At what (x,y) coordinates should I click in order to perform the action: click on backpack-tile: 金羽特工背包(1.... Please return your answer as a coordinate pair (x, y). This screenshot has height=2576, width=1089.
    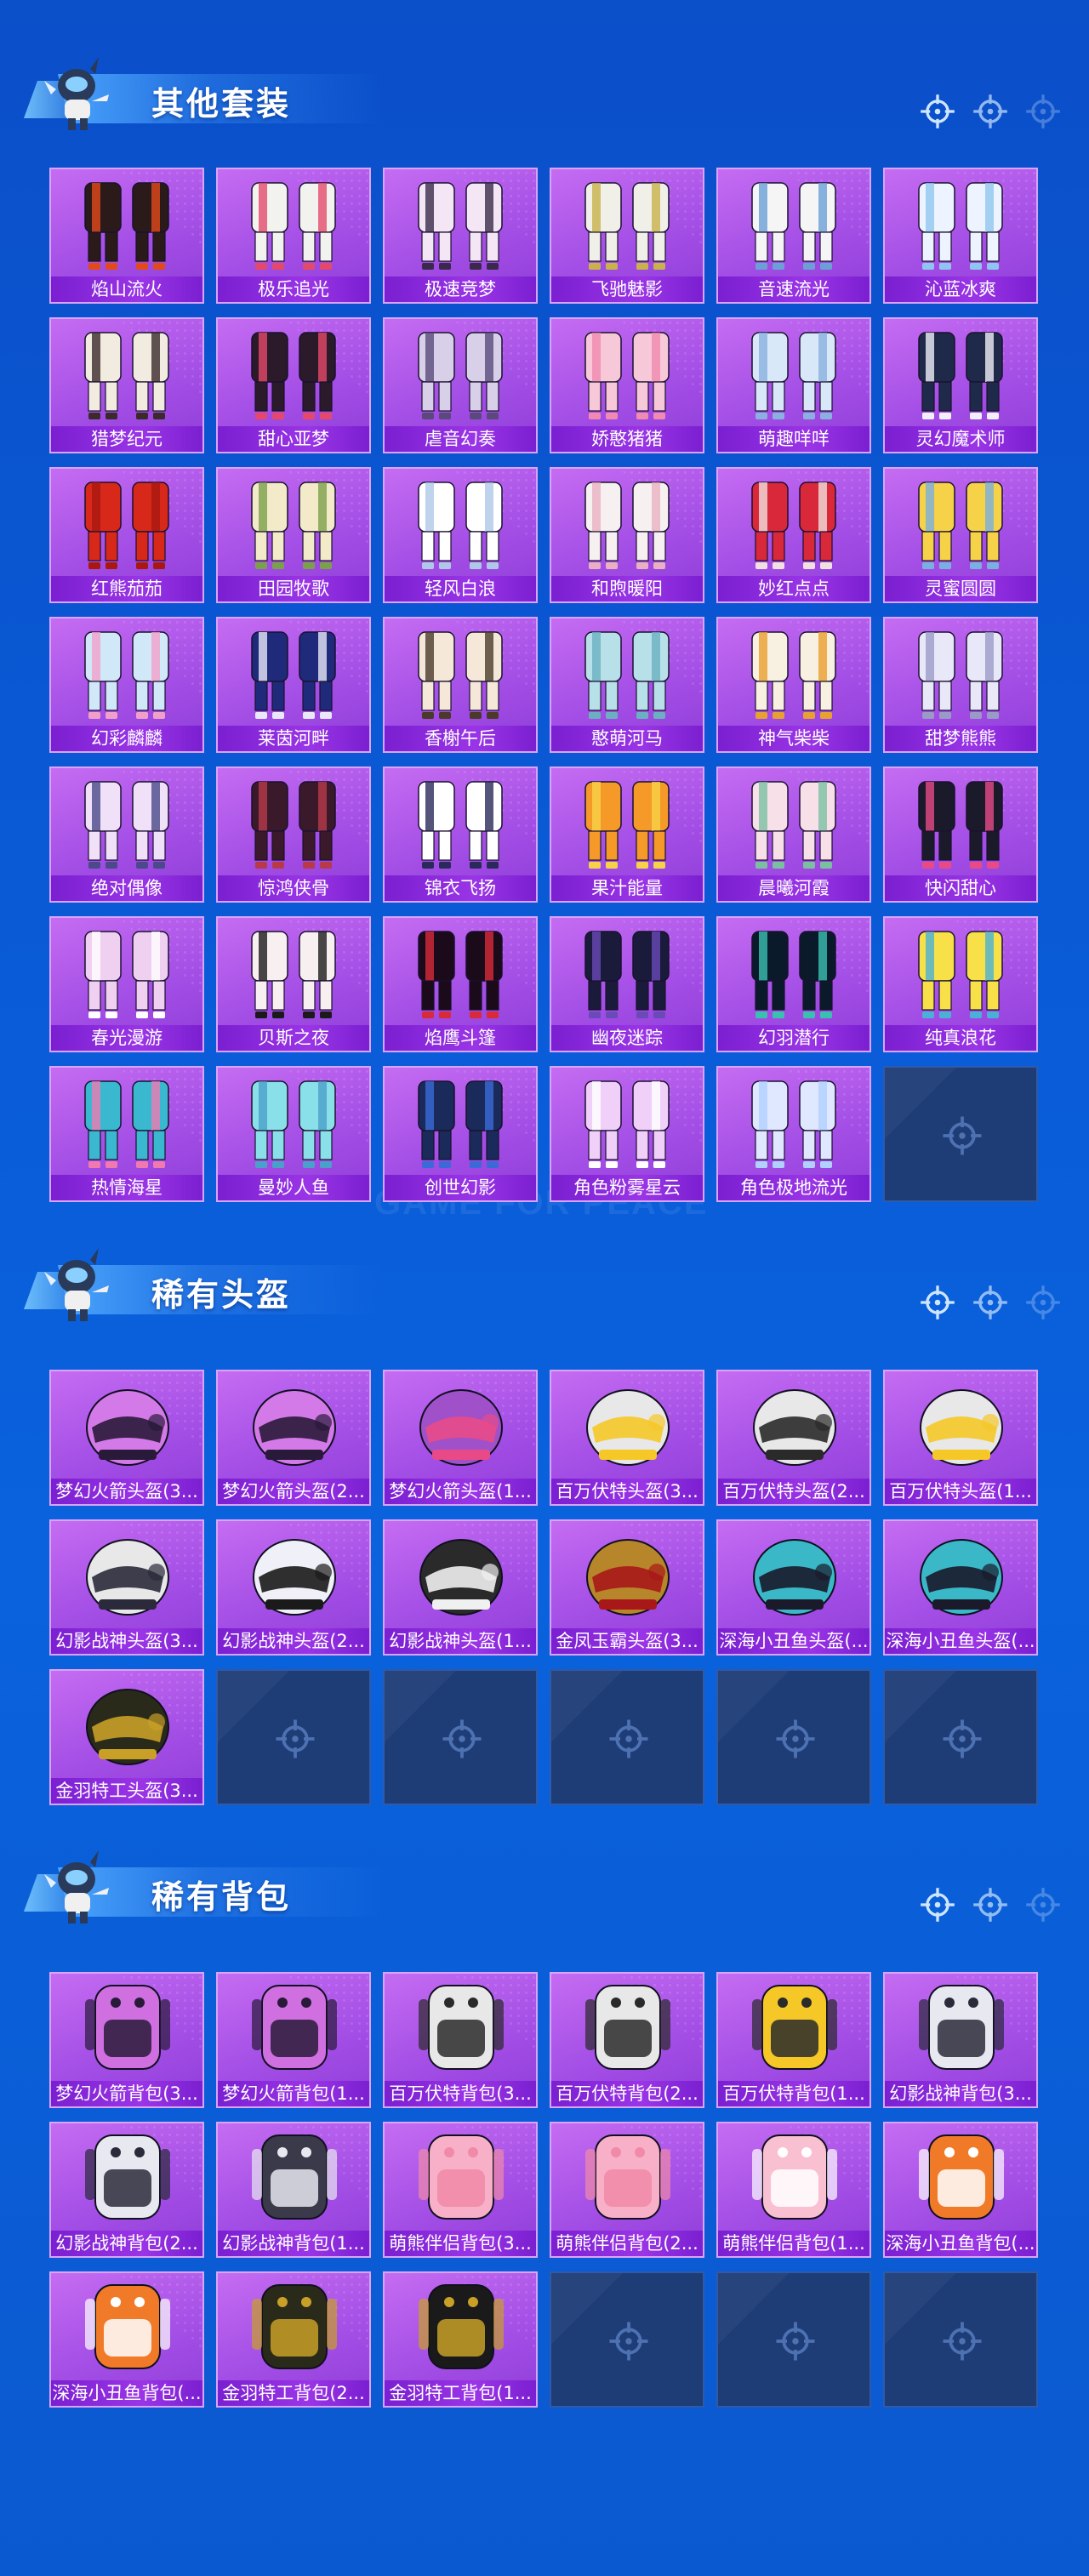
    Looking at the image, I should click on (461, 2339).